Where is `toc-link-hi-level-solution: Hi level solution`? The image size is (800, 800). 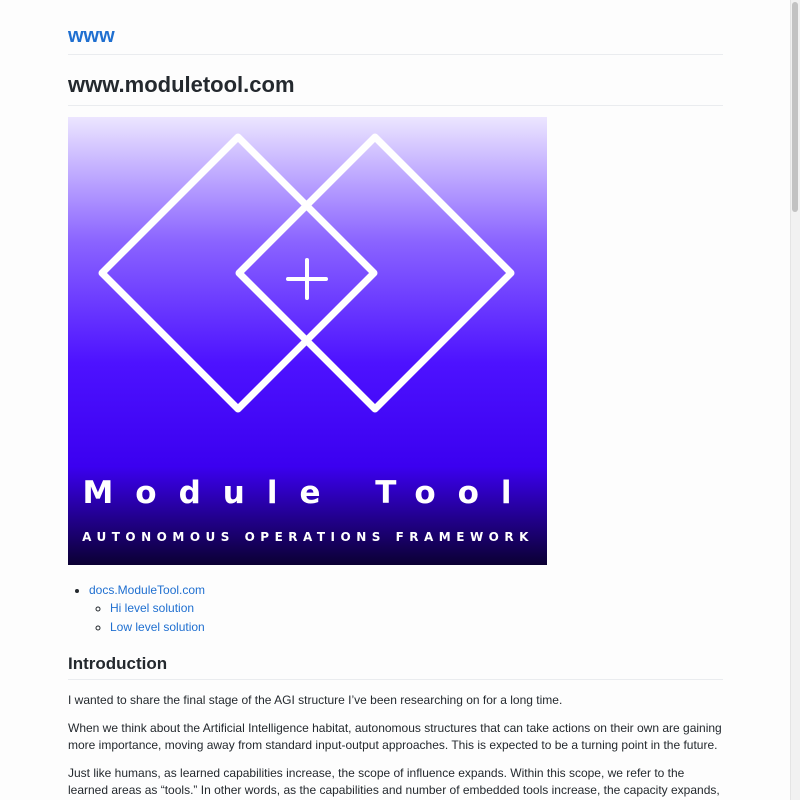
toc-link-hi-level-solution: Hi level solution is located at coordinates (152, 608).